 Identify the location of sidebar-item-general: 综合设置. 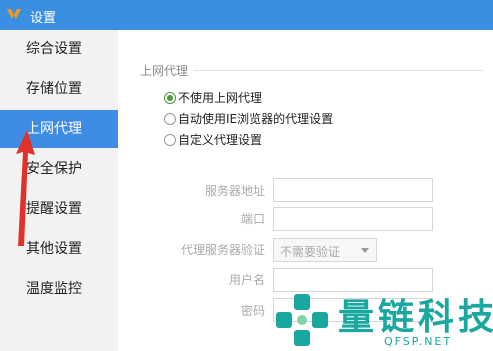
(59, 49).